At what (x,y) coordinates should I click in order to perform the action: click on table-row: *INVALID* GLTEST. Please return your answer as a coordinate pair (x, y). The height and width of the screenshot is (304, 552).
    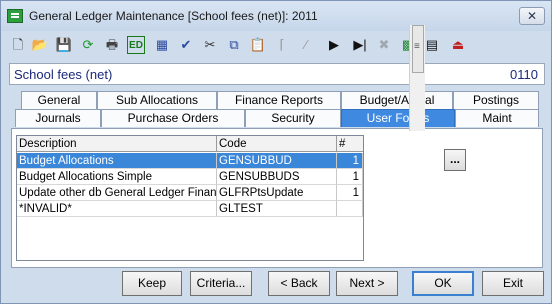
    Looking at the image, I should click on (190, 209).